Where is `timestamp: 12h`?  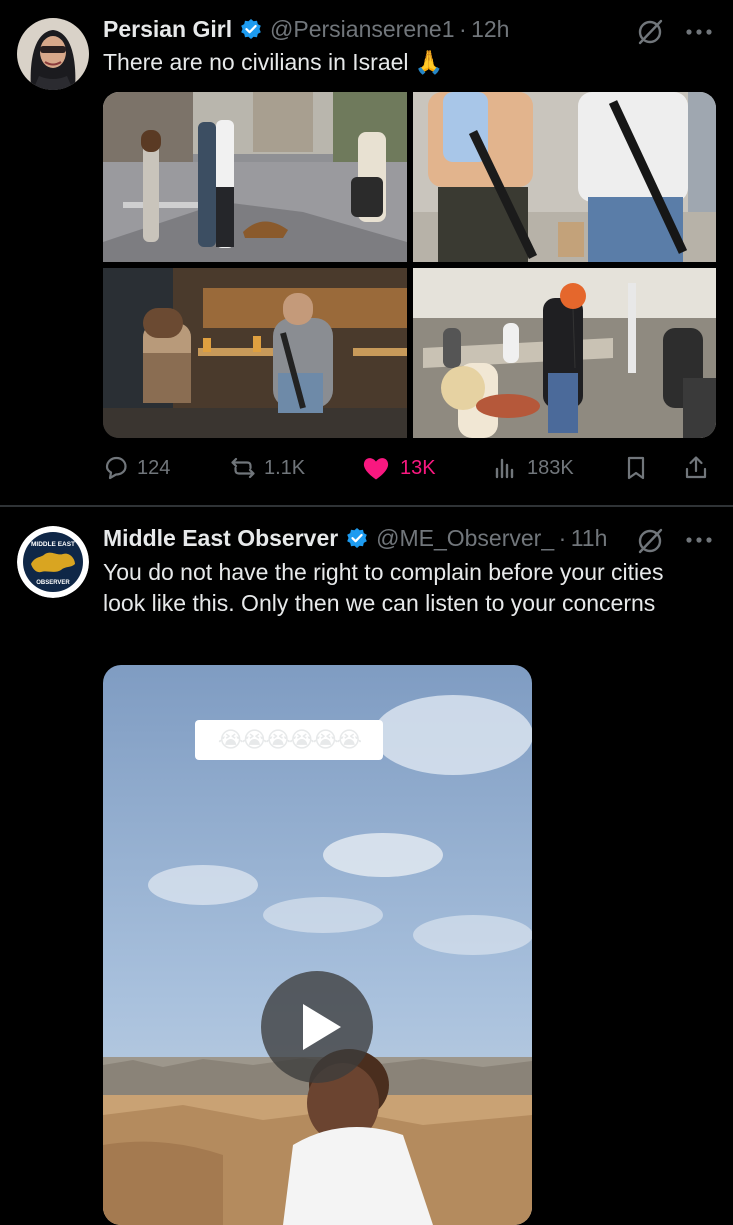
timestamp: 12h is located at coordinates (490, 29).